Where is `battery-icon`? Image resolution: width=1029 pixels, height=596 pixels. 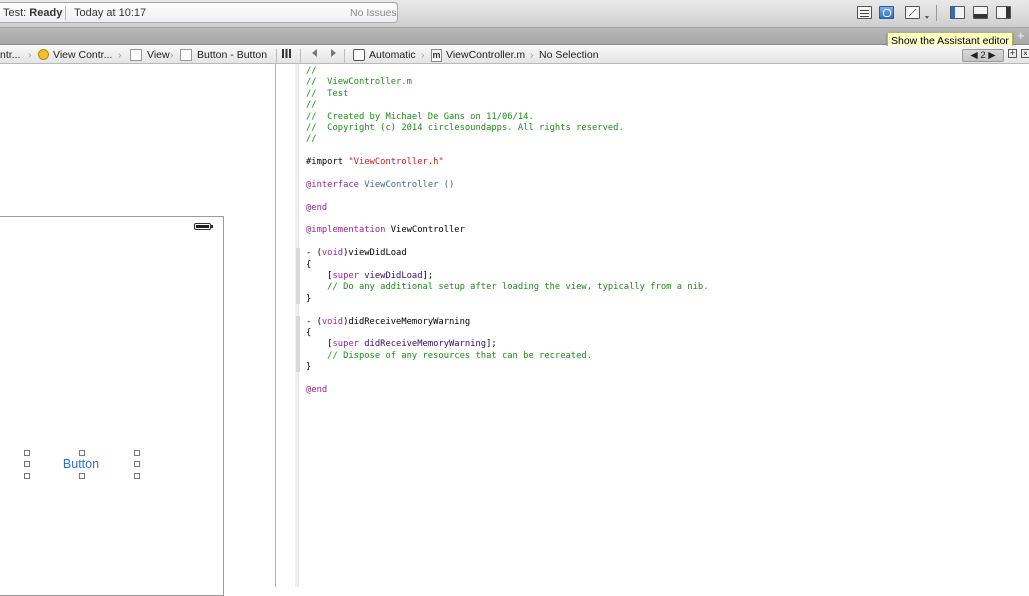 battery-icon is located at coordinates (203, 226).